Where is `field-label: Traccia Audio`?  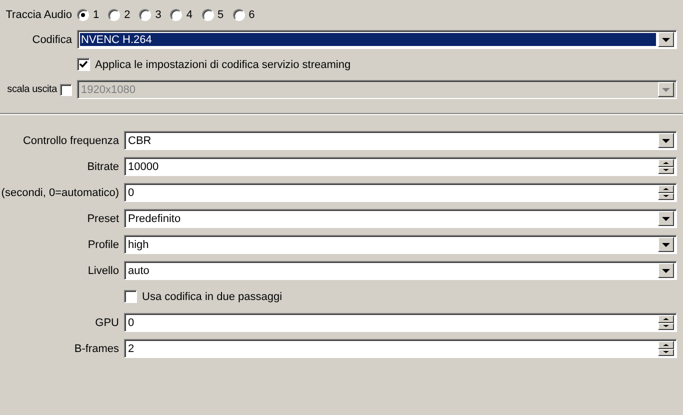 field-label: Traccia Audio is located at coordinates (39, 14).